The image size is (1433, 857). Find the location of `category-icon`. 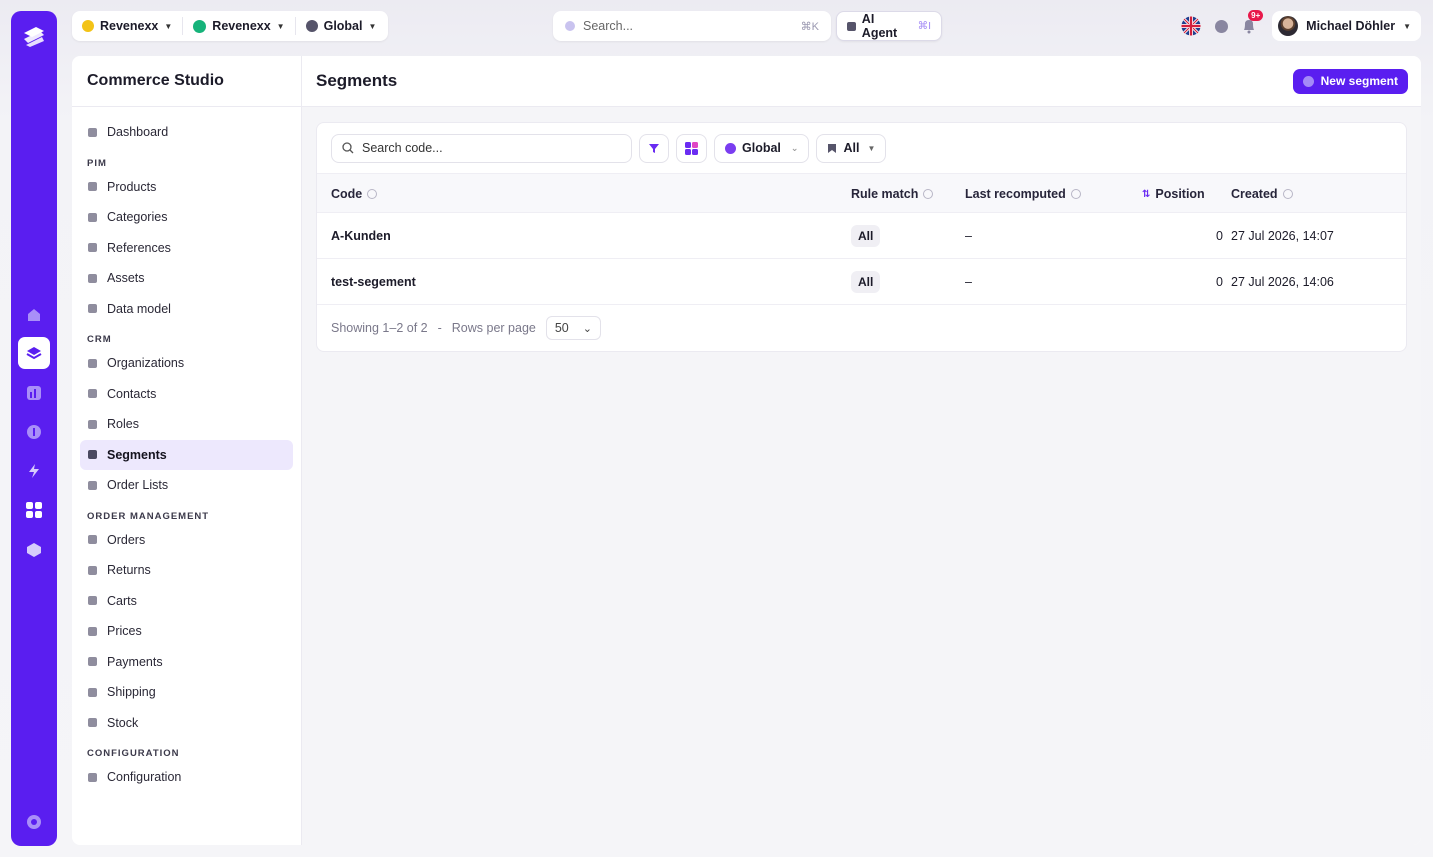

category-icon is located at coordinates (92, 217).